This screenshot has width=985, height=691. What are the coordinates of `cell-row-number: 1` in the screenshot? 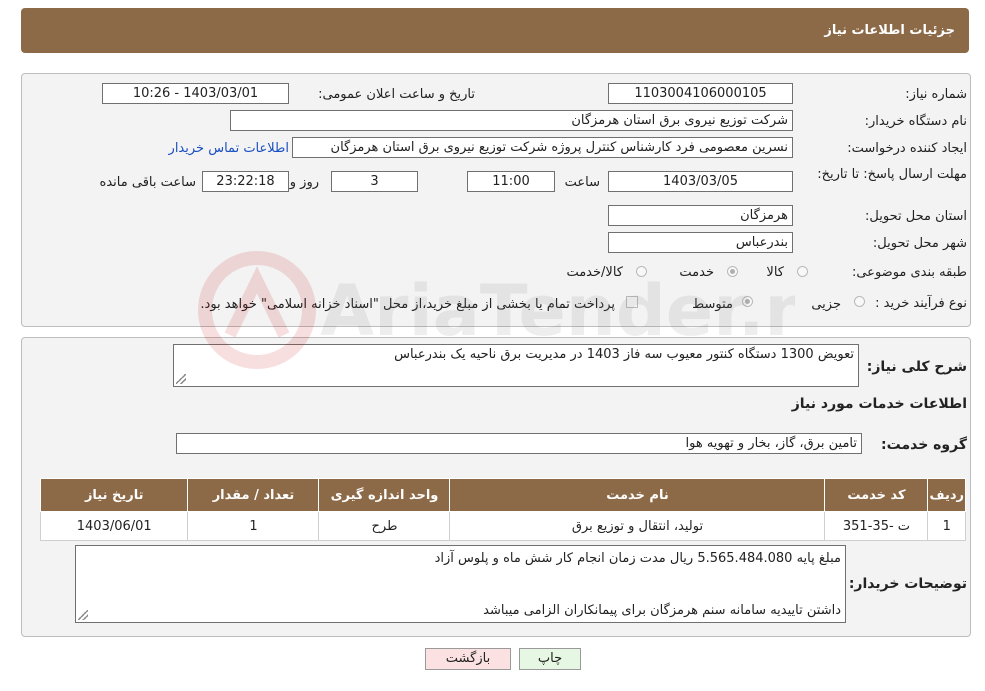 It's located at (946, 526).